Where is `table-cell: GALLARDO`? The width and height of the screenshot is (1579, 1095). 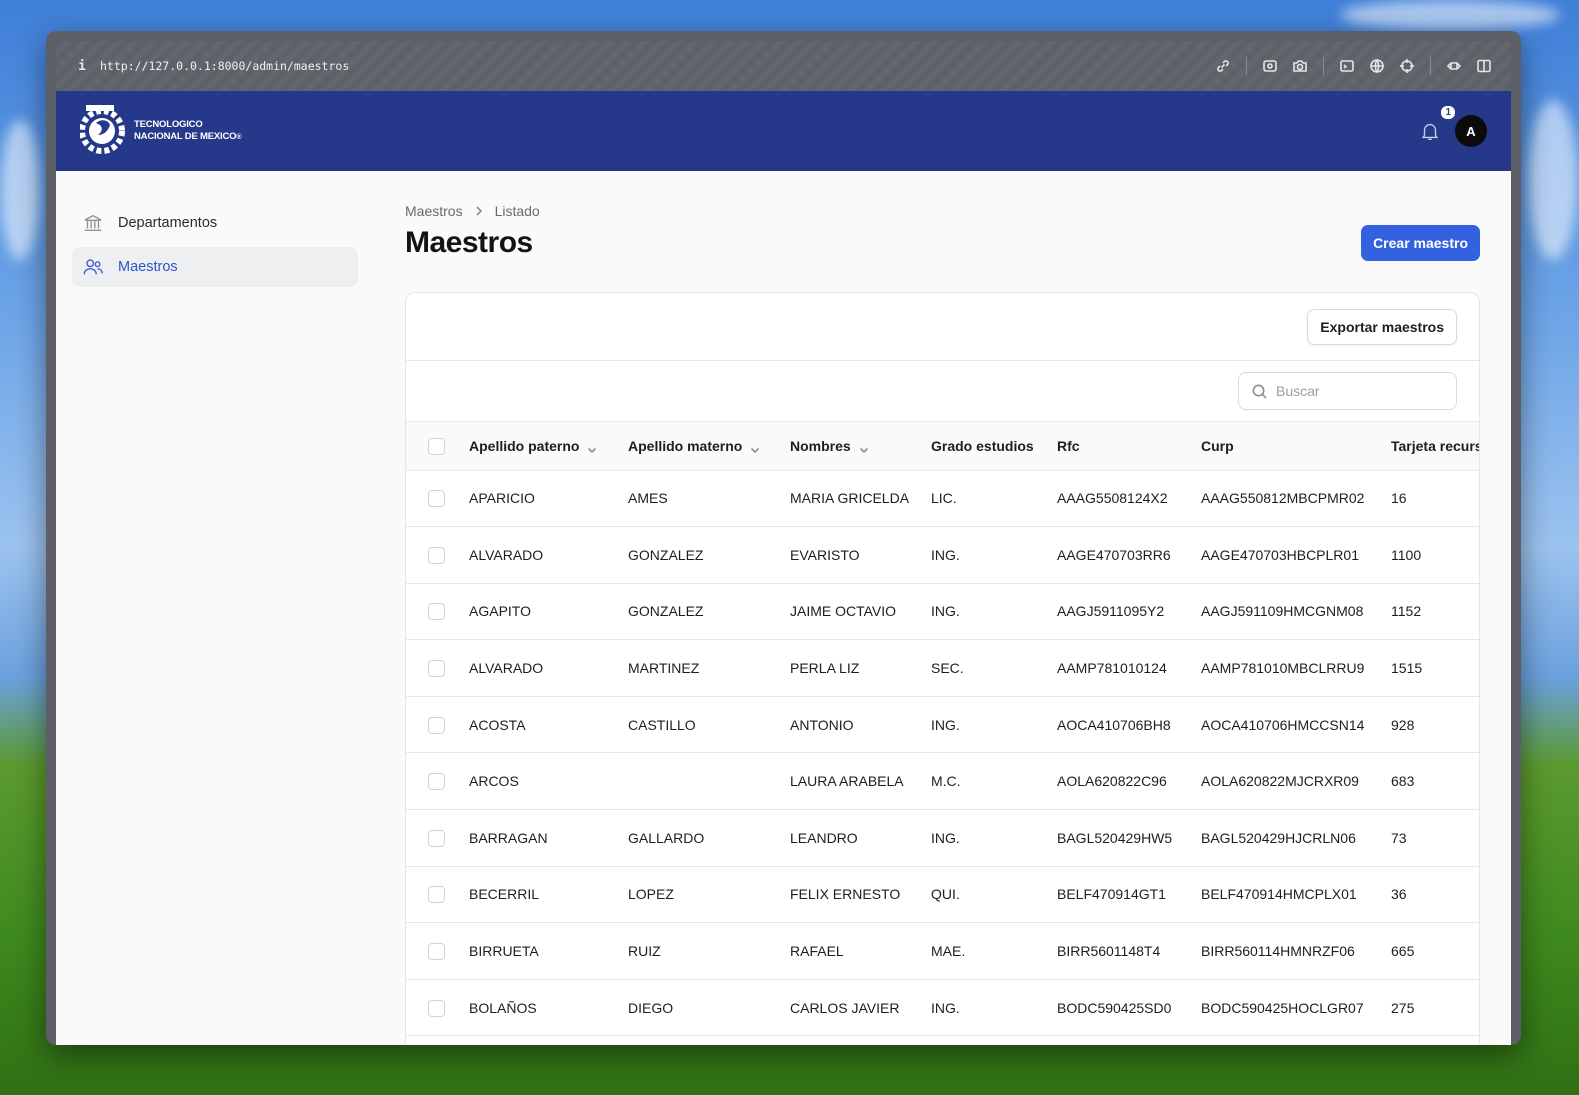 table-cell: GALLARDO is located at coordinates (709, 838).